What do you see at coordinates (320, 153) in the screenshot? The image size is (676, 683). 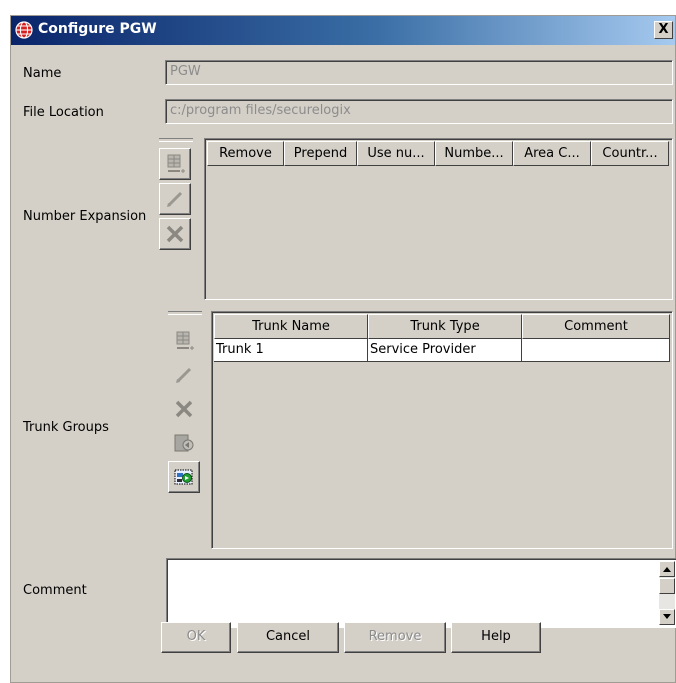 I see `column-header: Prepend` at bounding box center [320, 153].